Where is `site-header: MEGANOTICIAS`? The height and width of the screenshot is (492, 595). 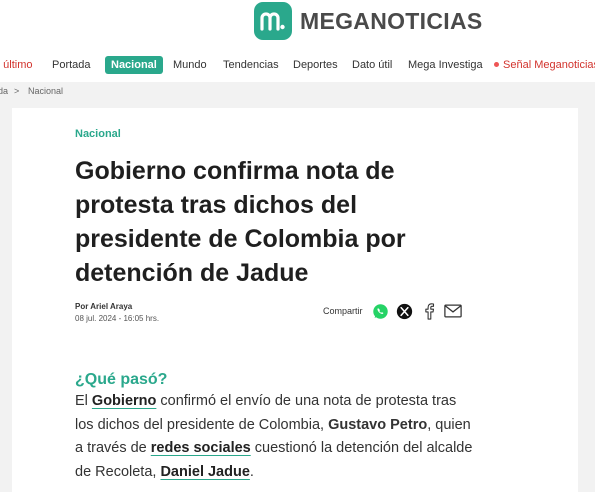
site-header: MEGANOTICIAS is located at coordinates (297, 23).